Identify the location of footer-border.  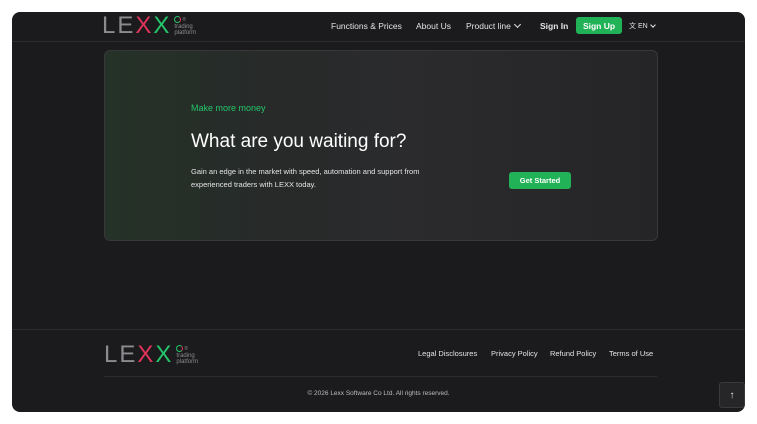
(378, 329).